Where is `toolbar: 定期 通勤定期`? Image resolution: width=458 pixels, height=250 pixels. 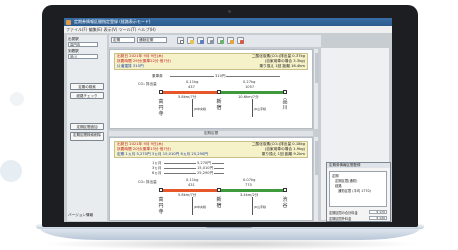 toolbar: 定期 通勤定期 is located at coordinates (215, 41).